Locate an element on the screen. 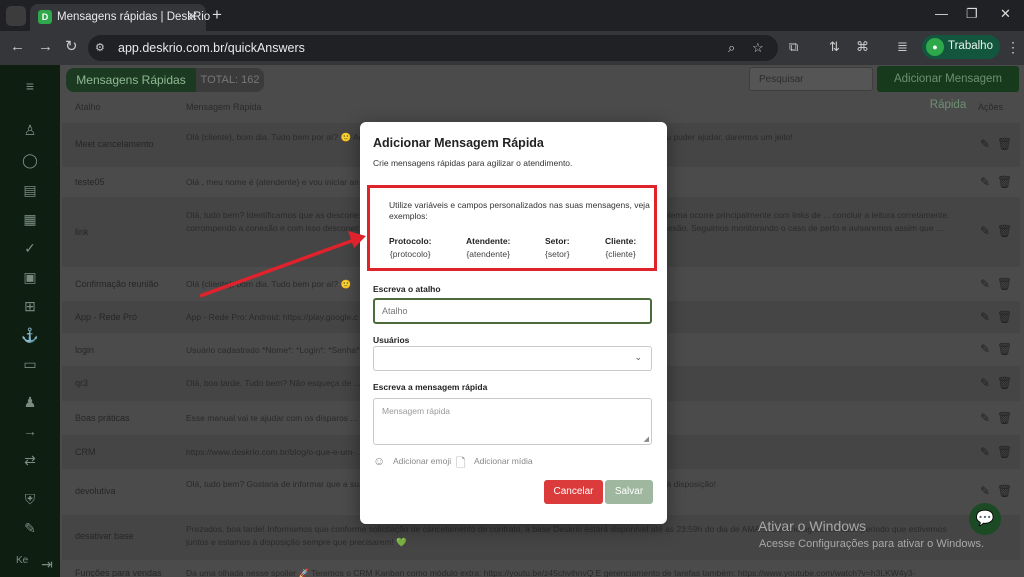 Image resolution: width=1024 pixels, height=577 pixels. activation-watermark-title: Ativar o Windows is located at coordinates (812, 526).